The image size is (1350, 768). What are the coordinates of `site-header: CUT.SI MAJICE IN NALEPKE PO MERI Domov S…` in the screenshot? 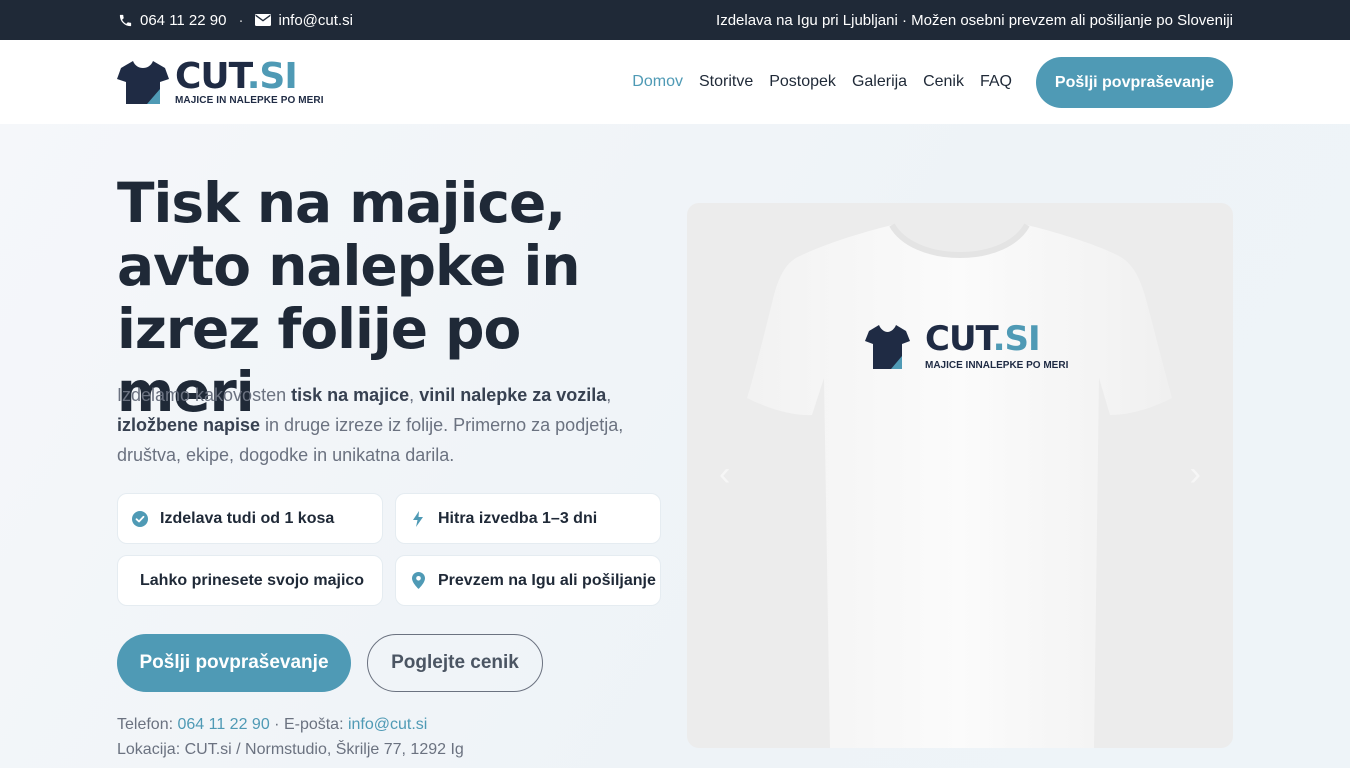 It's located at (675, 82).